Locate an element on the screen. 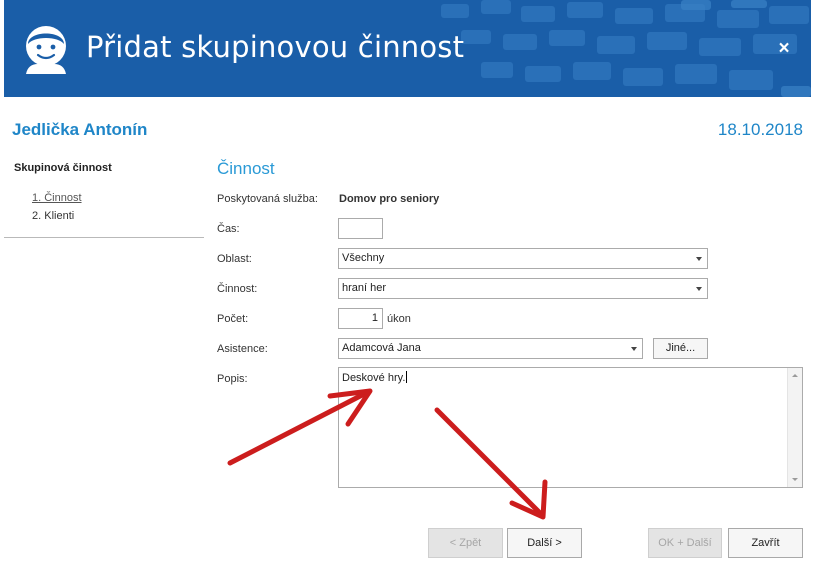 This screenshot has height=568, width=815. textarea-scrollbar is located at coordinates (794, 427).